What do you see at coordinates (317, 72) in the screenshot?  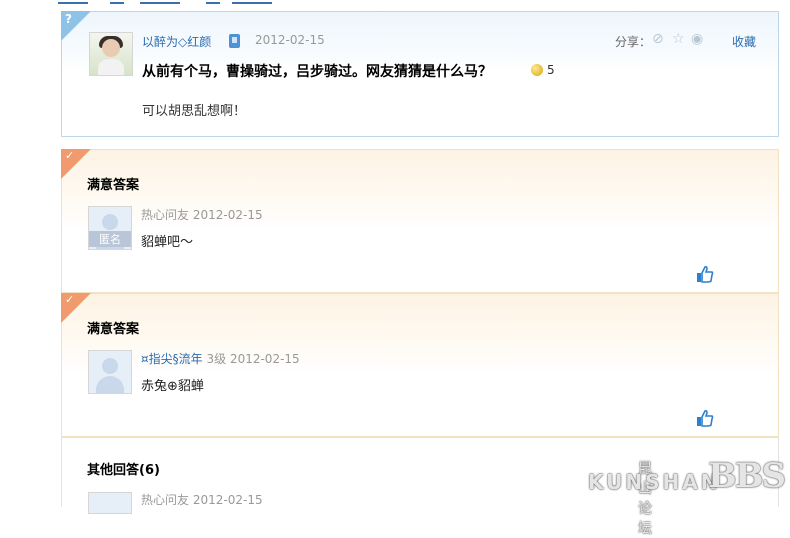 I see `question-title: 从前有个马，曹操骑过，吕步骑过。网友猜猜是什么马？` at bounding box center [317, 72].